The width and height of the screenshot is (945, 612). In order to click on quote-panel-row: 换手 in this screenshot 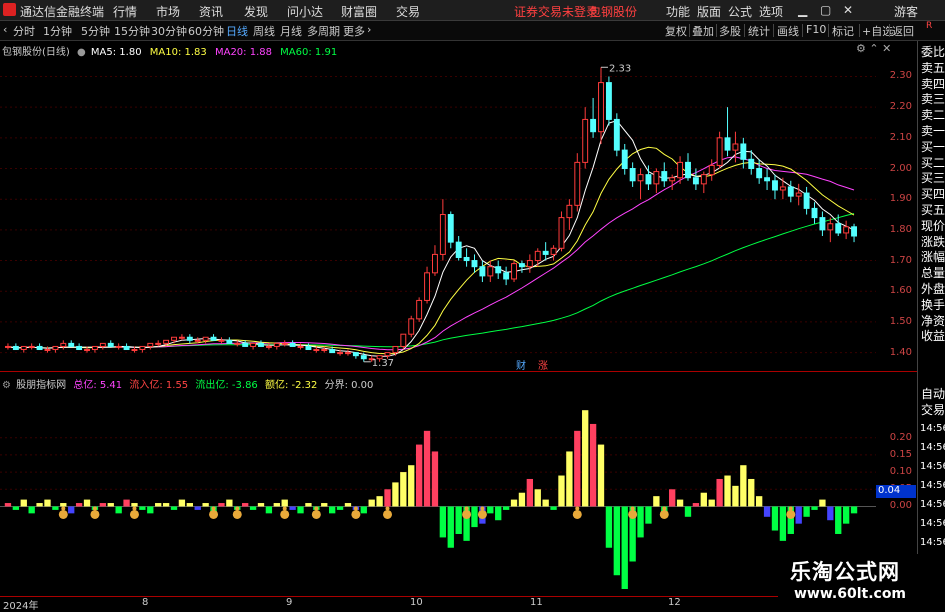, I will do `click(932, 304)`.